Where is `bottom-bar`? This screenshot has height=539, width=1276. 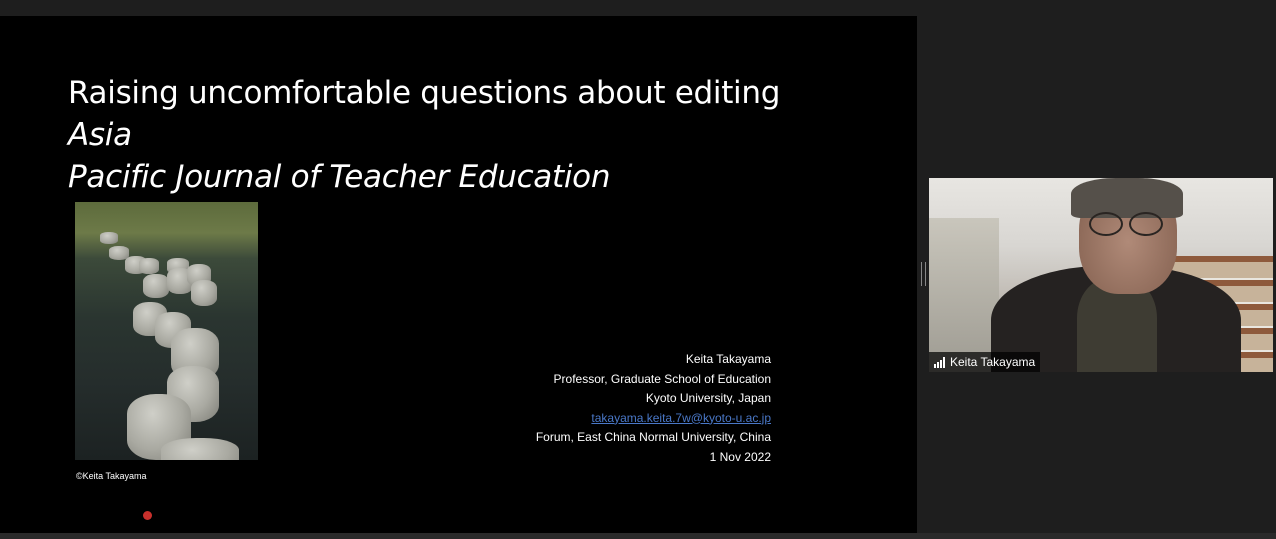
bottom-bar is located at coordinates (638, 536).